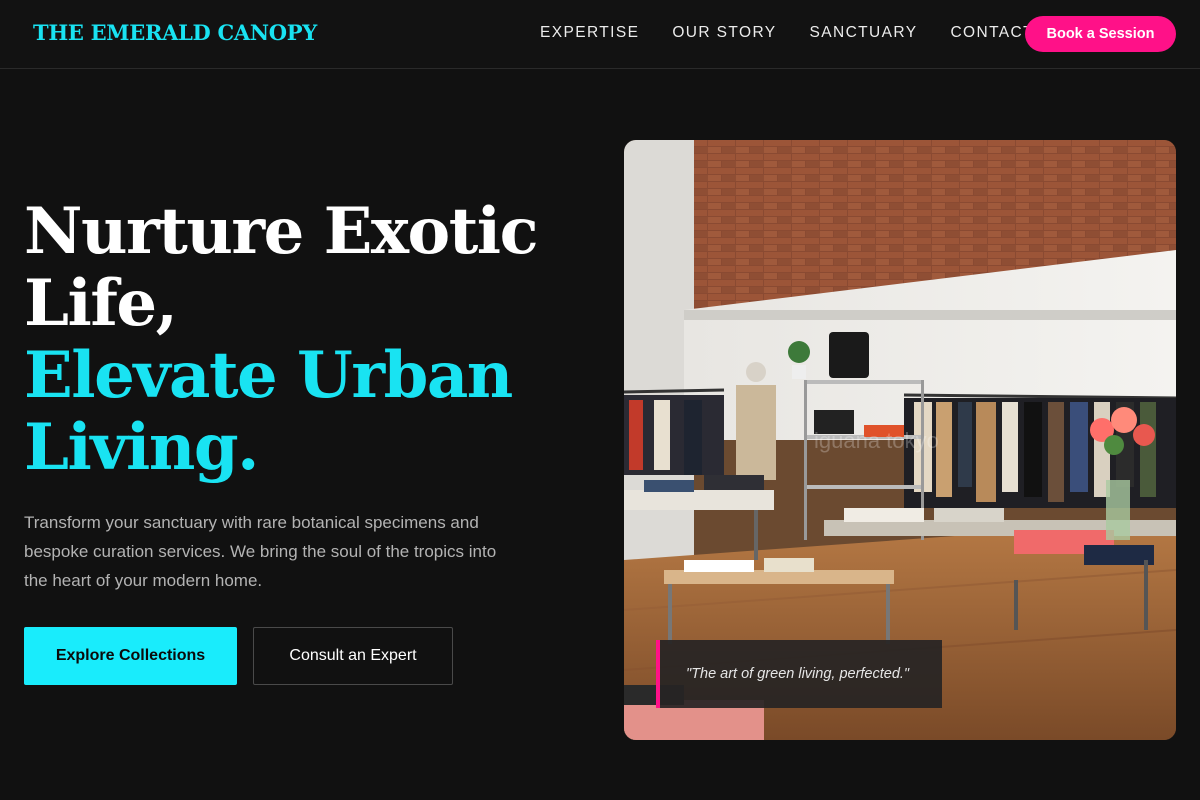 The height and width of the screenshot is (800, 1200). I want to click on nav-link-expertise: EXPERTISE, so click(589, 33).